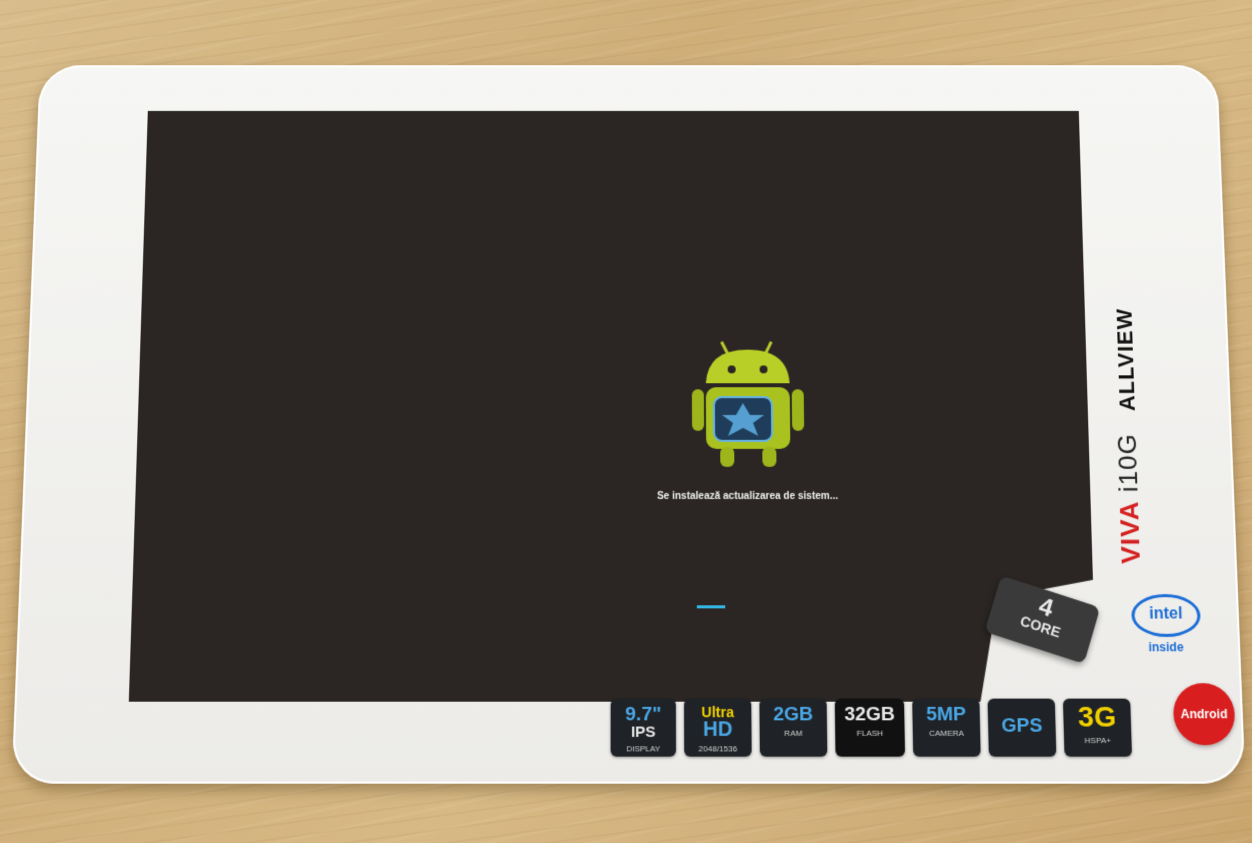  What do you see at coordinates (870, 733) in the screenshot?
I see `spec-caption: FLASH` at bounding box center [870, 733].